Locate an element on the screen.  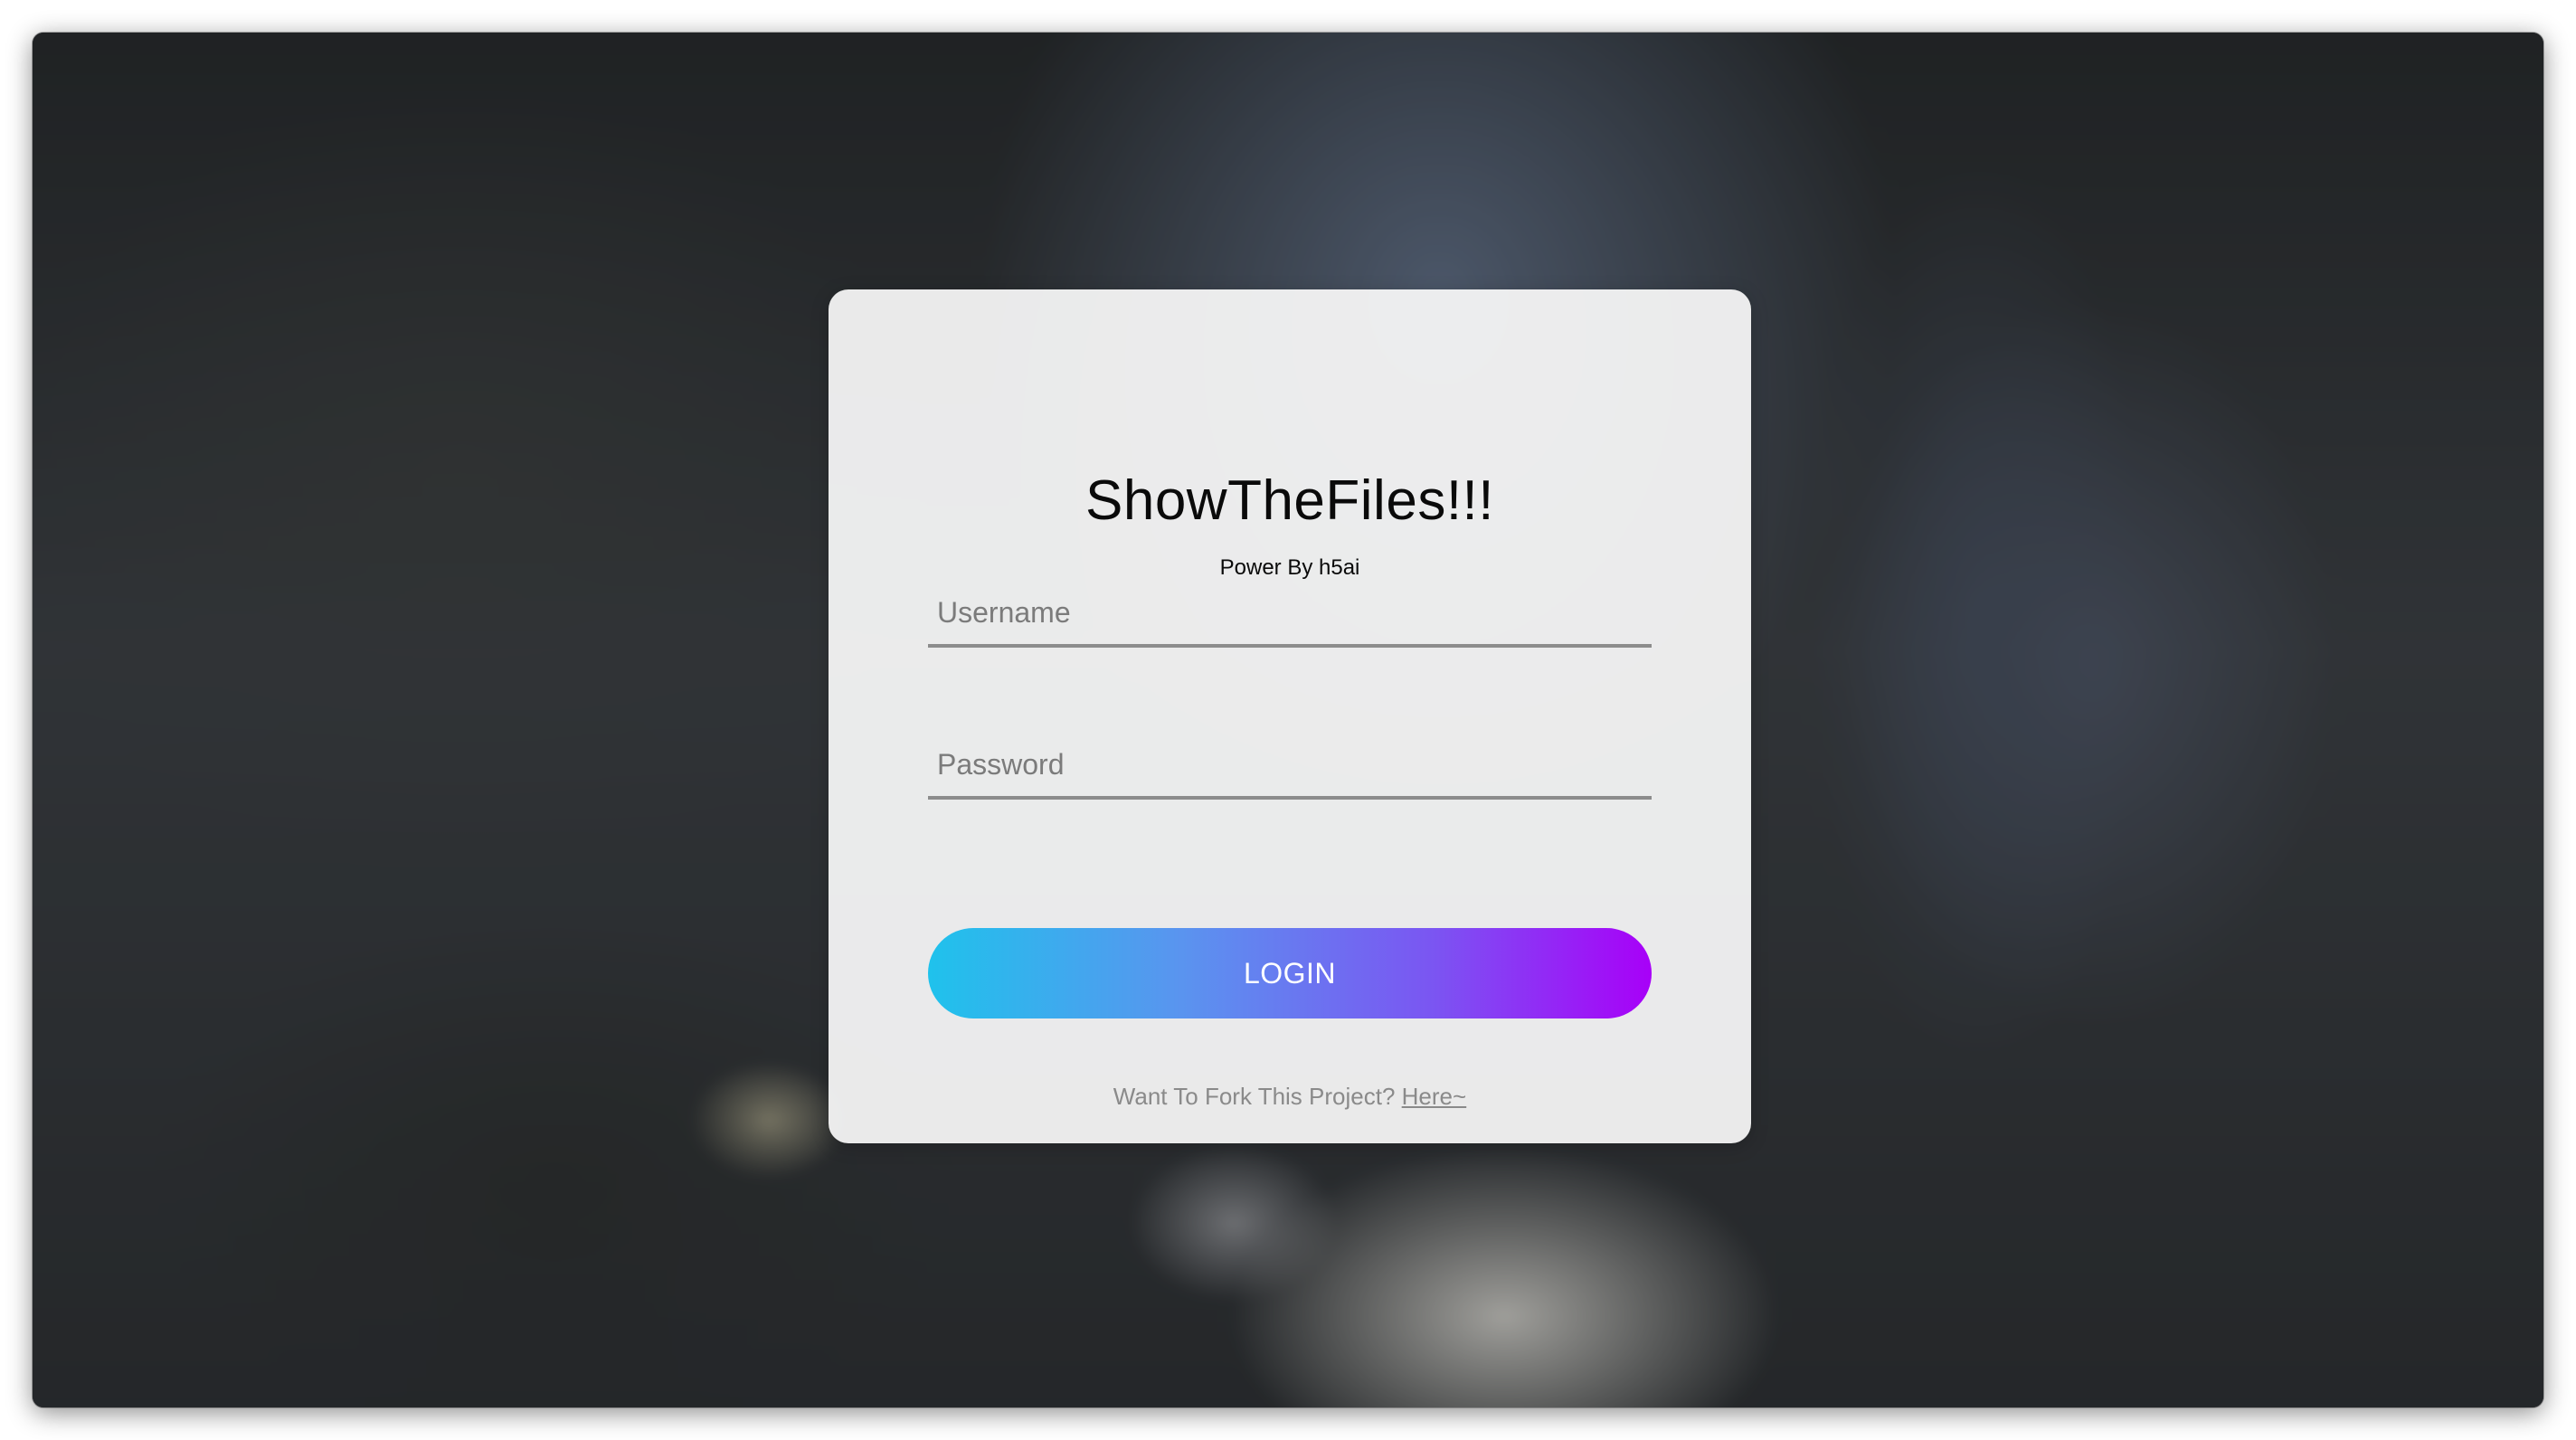
login-button: LOGIN is located at coordinates (1290, 973).